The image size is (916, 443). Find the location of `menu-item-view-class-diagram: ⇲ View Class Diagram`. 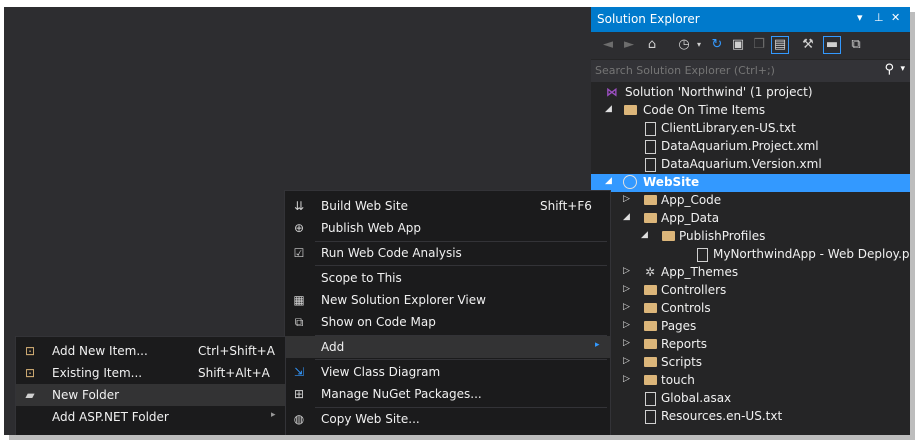

menu-item-view-class-diagram: ⇲ View Class Diagram is located at coordinates (447, 372).